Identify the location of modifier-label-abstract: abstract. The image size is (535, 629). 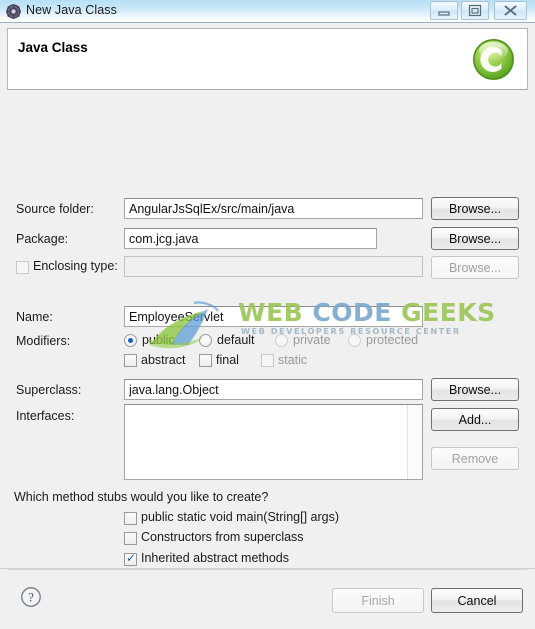
(163, 360).